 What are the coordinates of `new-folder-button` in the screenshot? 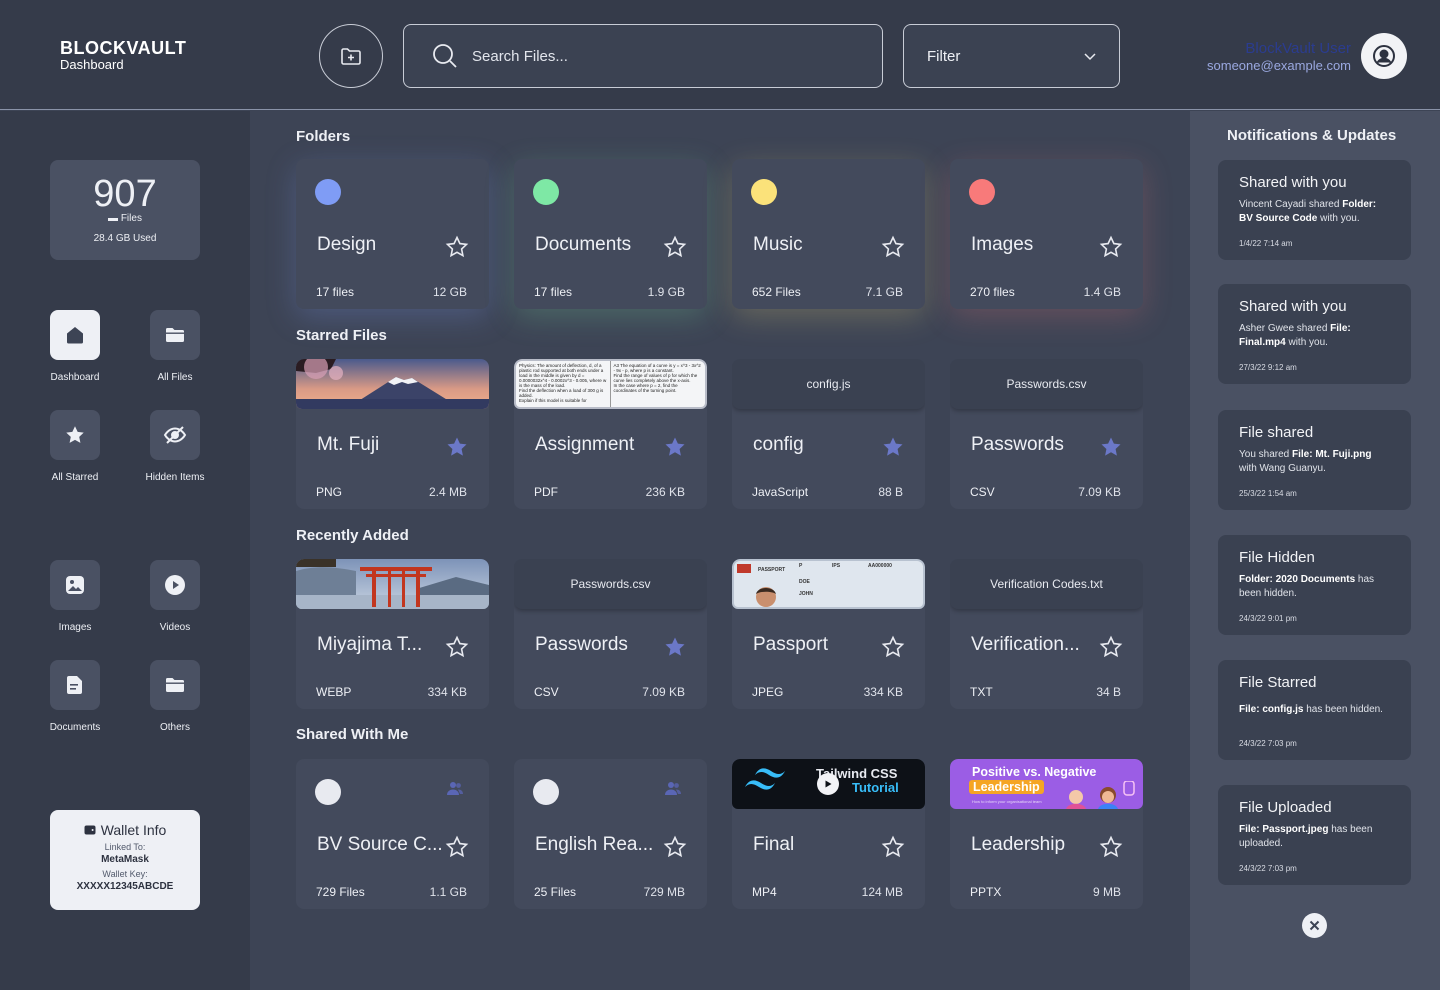 It's located at (351, 56).